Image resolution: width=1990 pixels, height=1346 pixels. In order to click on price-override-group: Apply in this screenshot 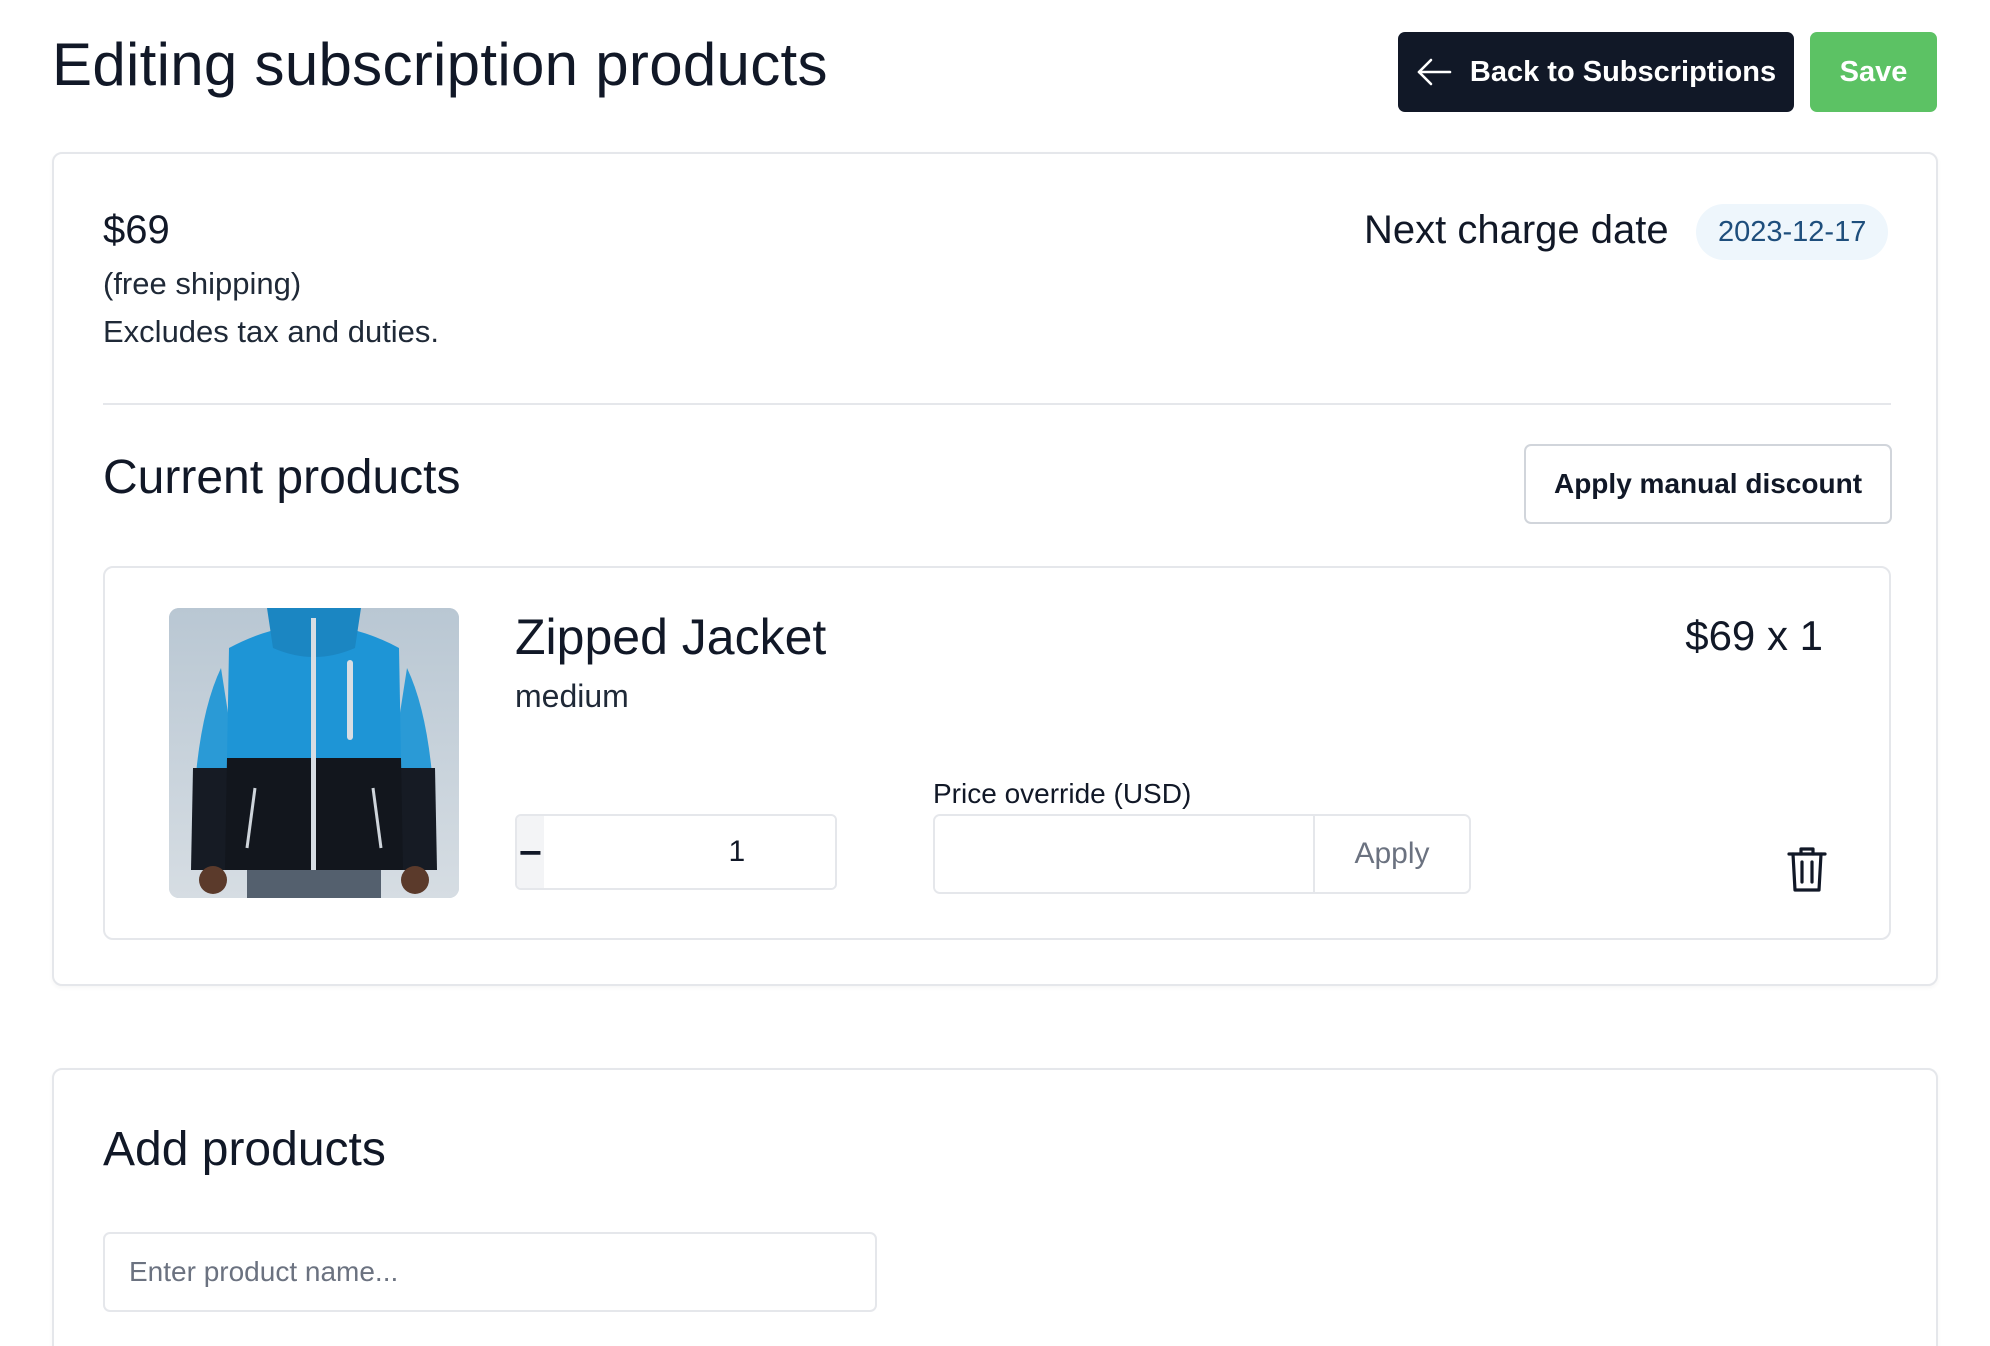, I will do `click(1202, 854)`.